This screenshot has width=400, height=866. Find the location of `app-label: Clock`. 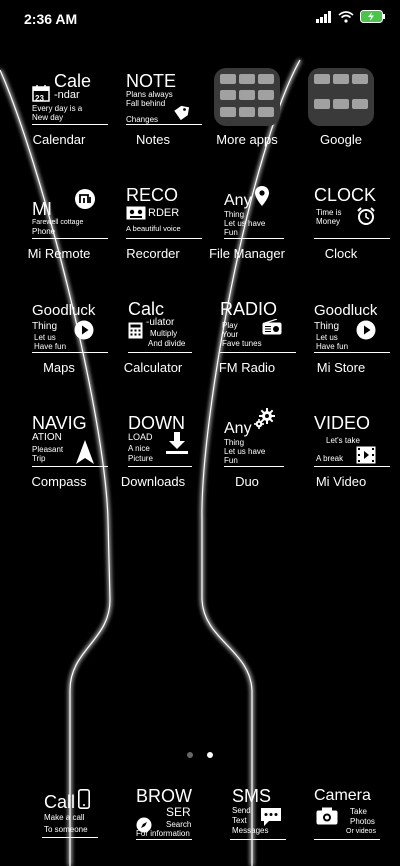

app-label: Clock is located at coordinates (341, 253).